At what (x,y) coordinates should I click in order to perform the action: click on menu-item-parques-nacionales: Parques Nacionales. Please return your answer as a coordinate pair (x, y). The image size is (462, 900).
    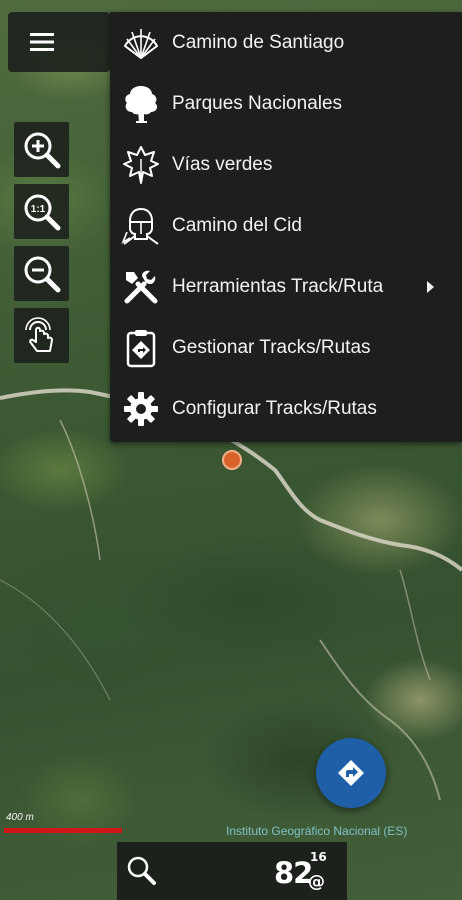
    Looking at the image, I should click on (286, 103).